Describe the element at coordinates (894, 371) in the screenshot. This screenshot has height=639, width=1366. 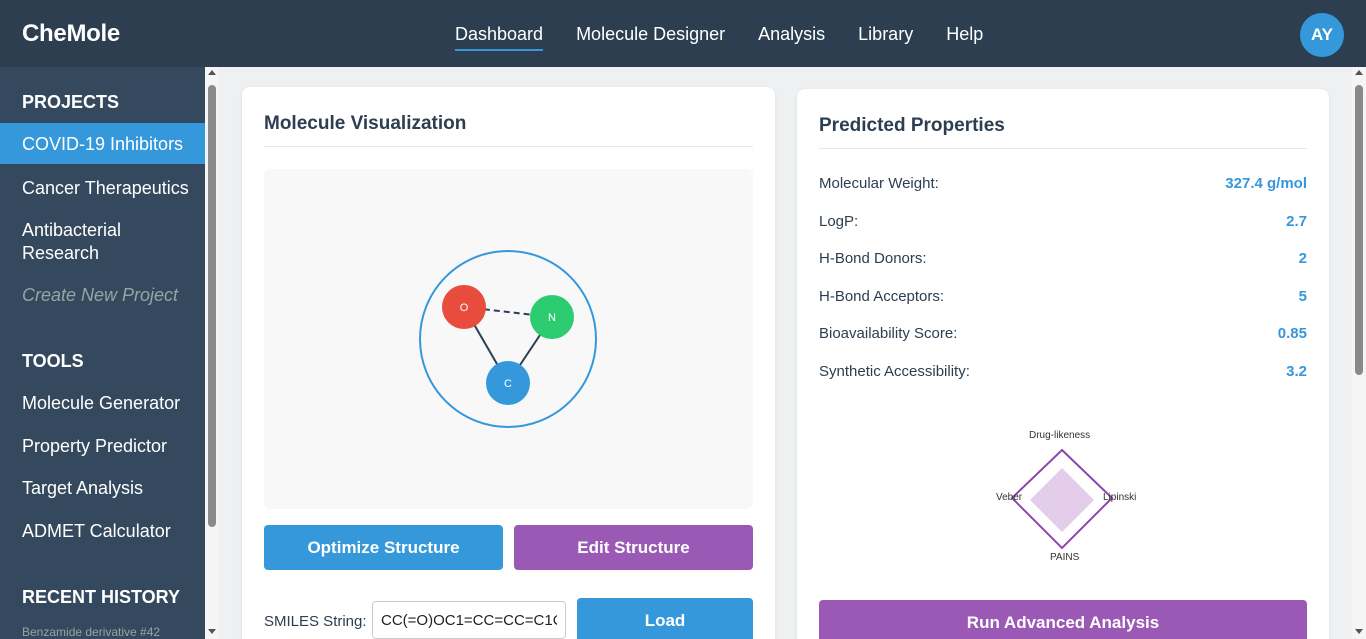
I see `property-label: Synthetic Accessibility:` at that location.